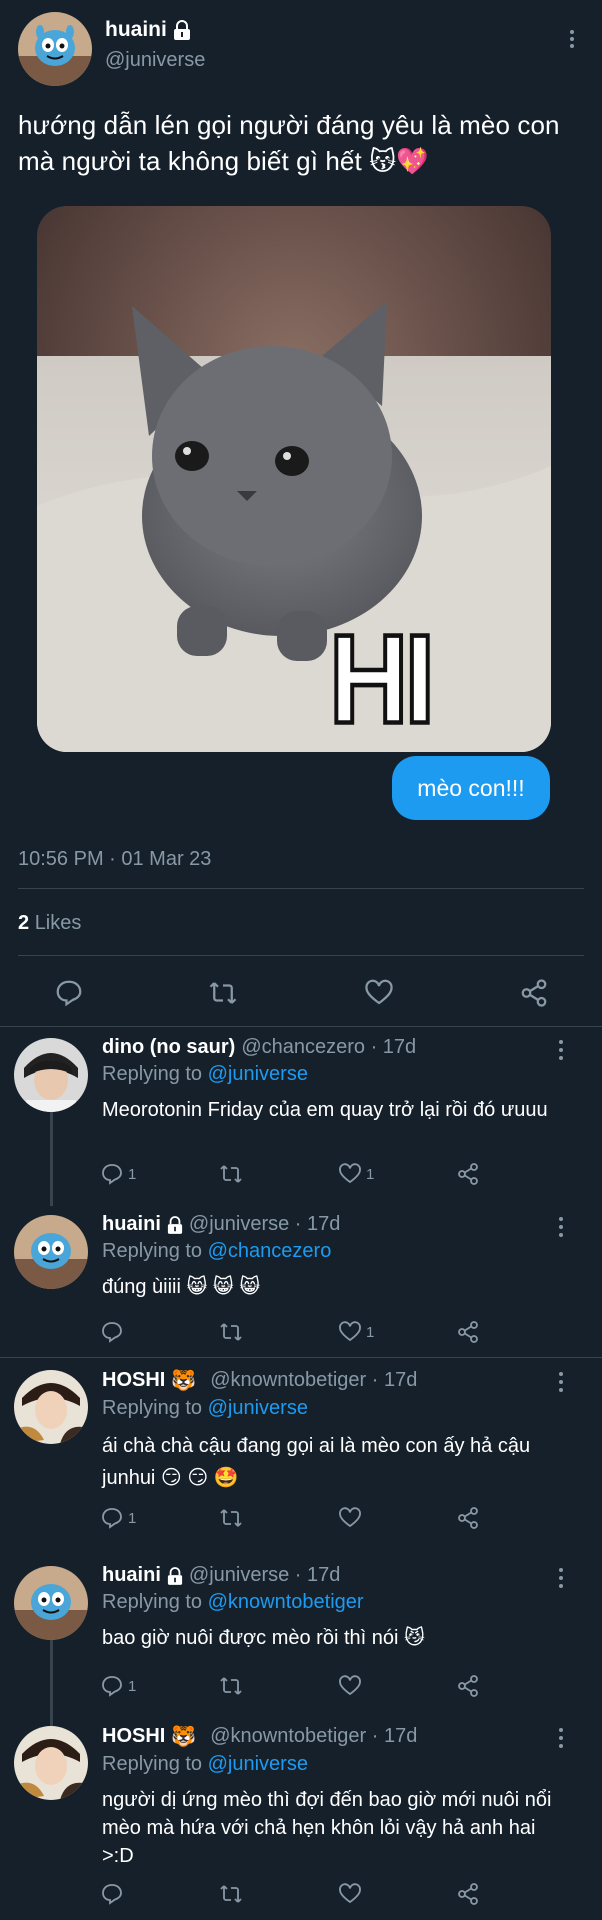 The image size is (602, 1920). What do you see at coordinates (263, 1638) in the screenshot?
I see `reply-text: bao giờ nuôi được mèo rồi thì nói 😼` at bounding box center [263, 1638].